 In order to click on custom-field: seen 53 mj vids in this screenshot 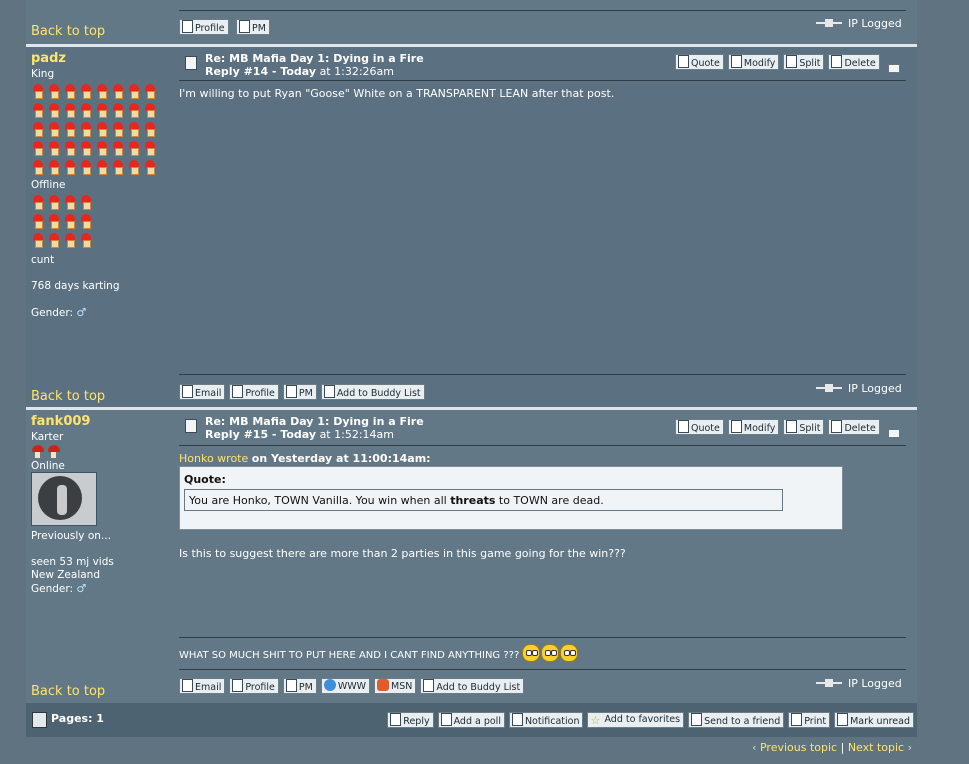, I will do `click(72, 562)`.